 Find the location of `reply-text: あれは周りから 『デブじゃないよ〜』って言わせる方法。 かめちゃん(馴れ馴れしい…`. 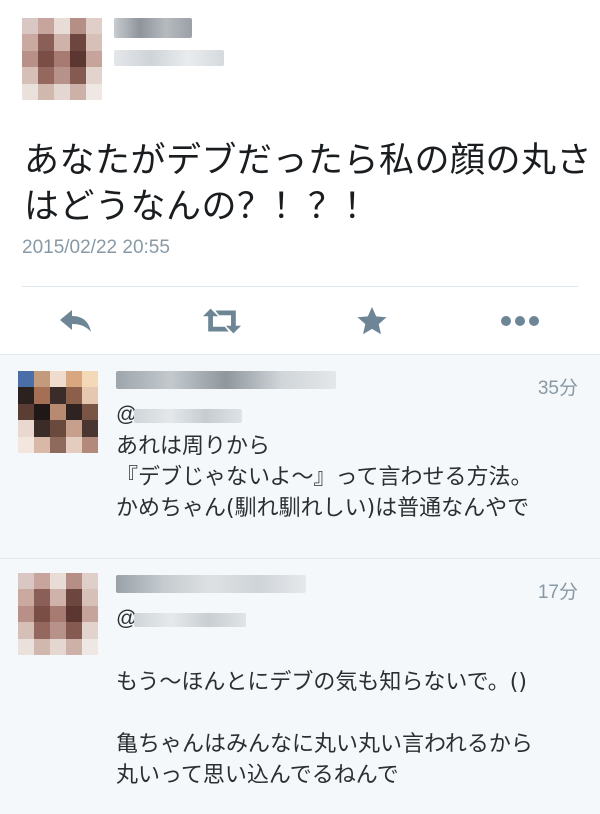

reply-text: あれは周りから 『デブじゃないよ〜』って言わせる方法。 かめちゃん(馴れ馴れしい… is located at coordinates (351, 477).